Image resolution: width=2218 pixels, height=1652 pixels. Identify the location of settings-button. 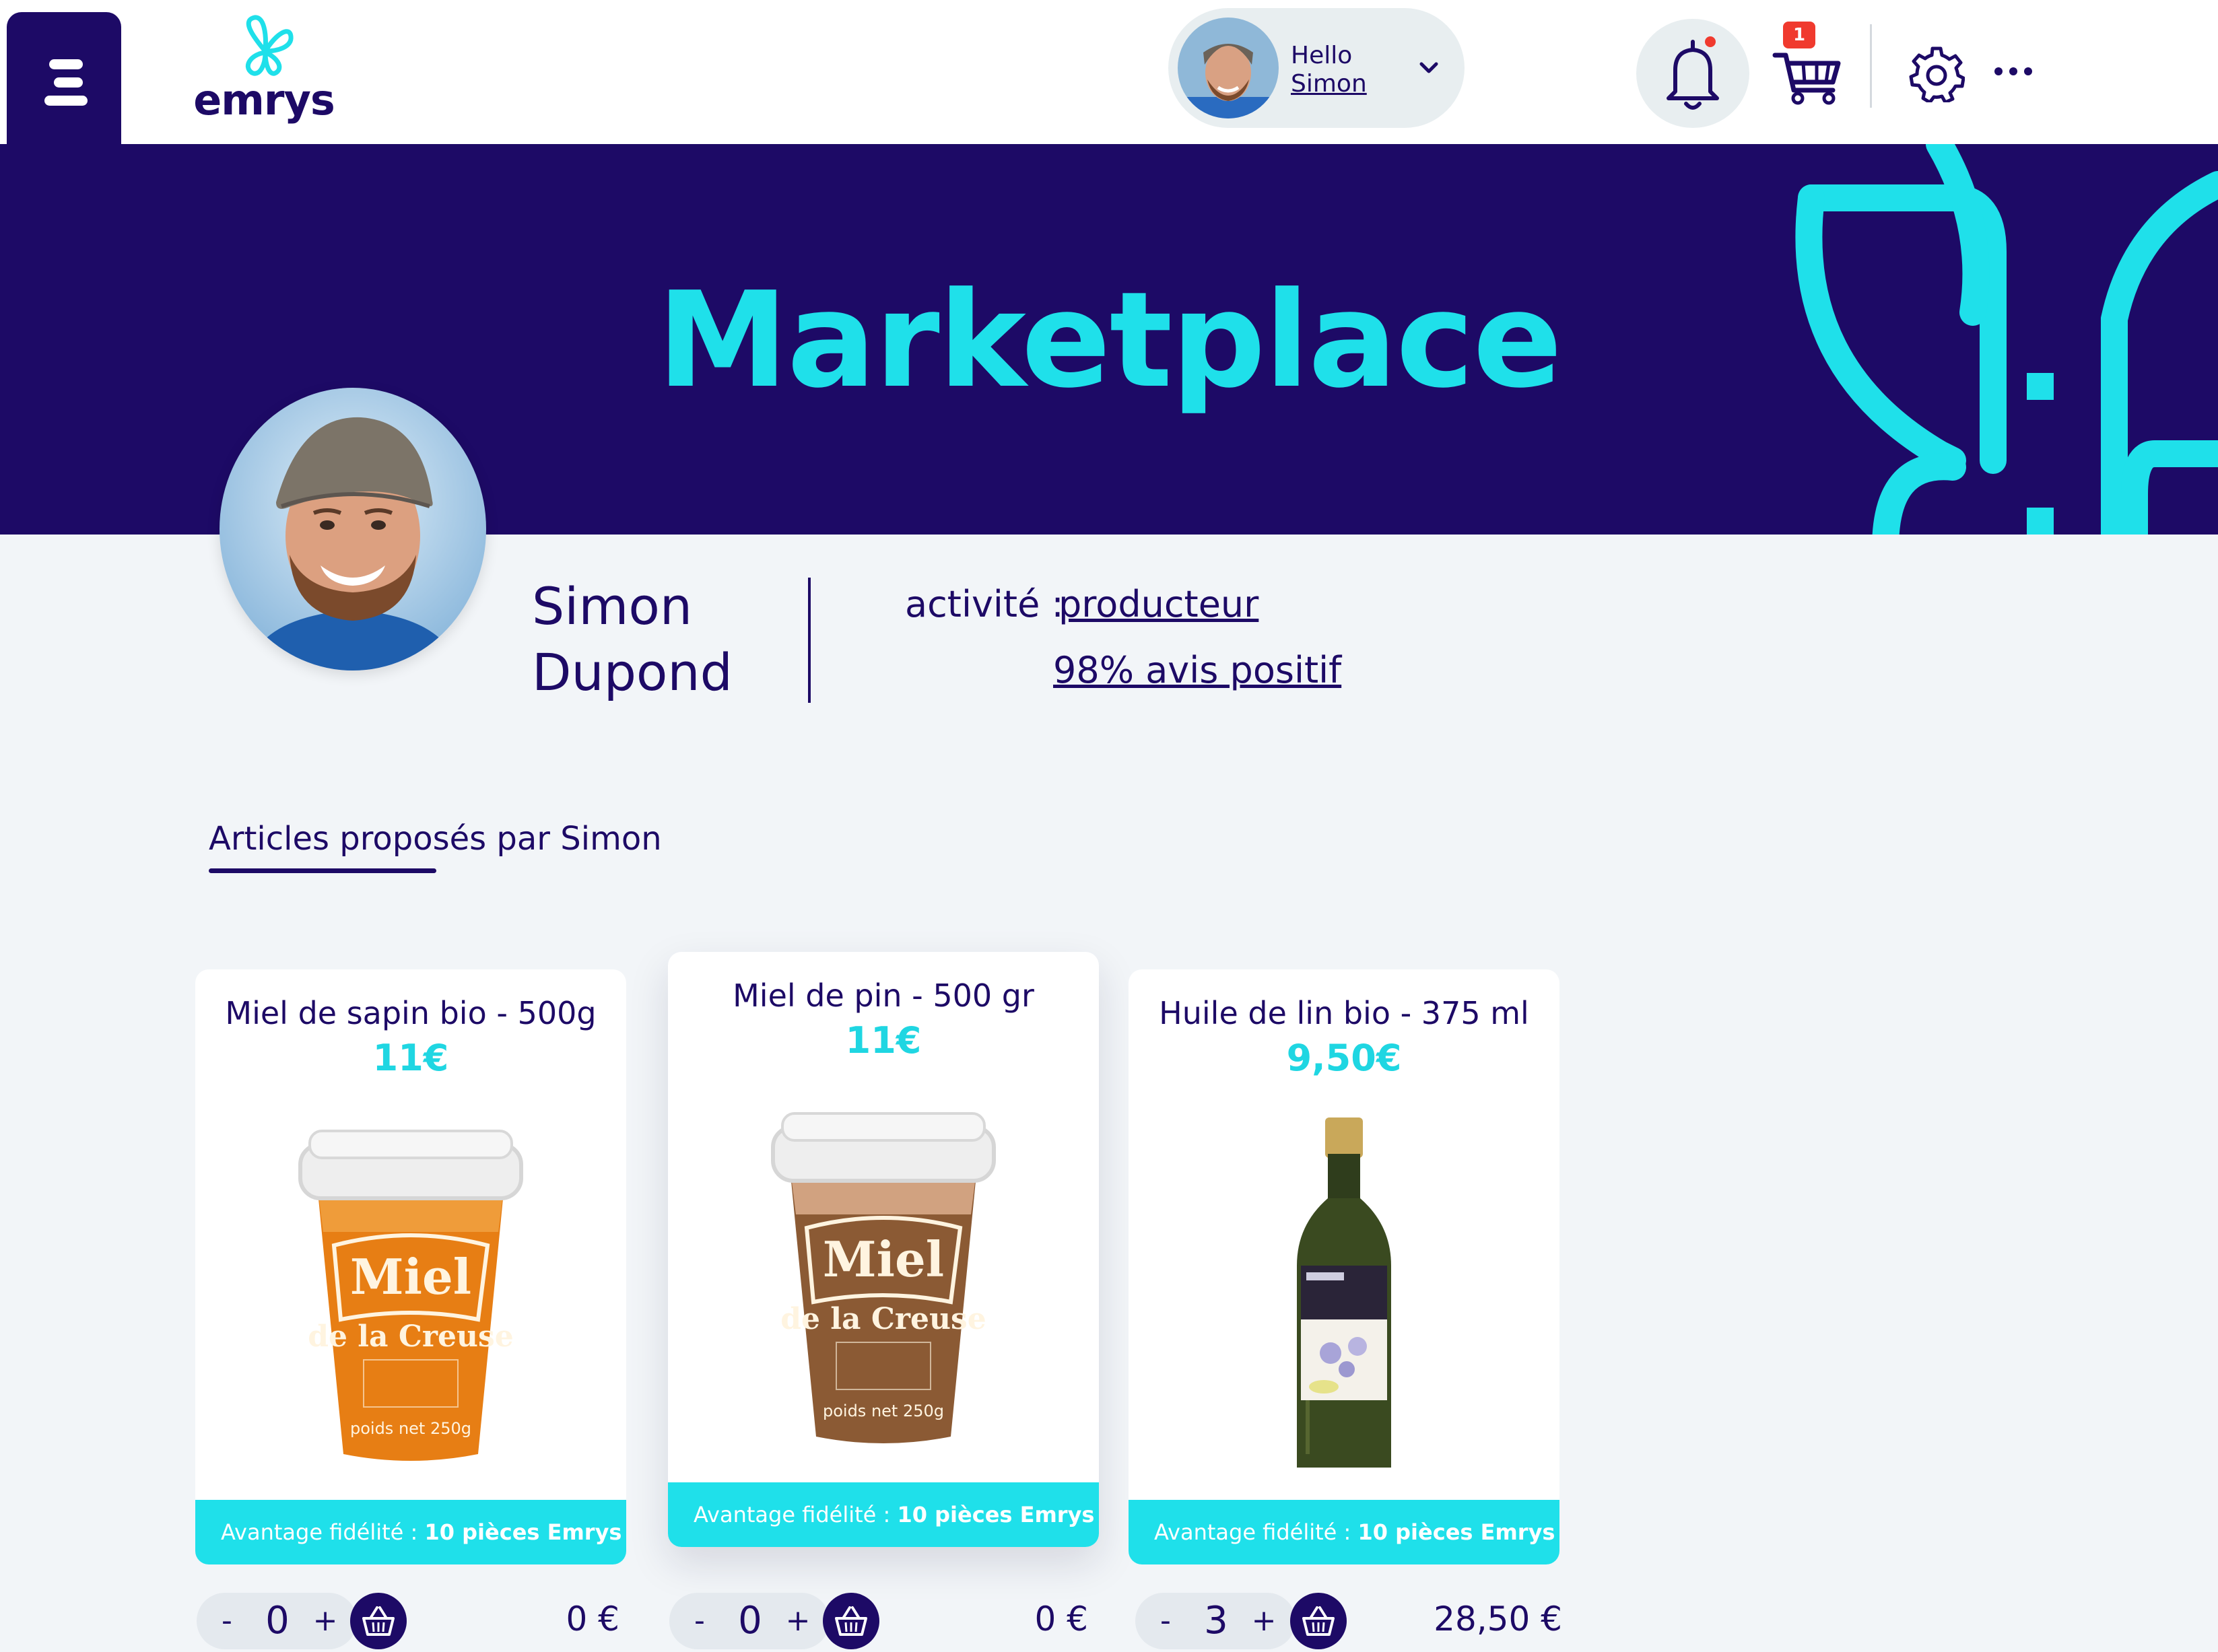
(1936, 75).